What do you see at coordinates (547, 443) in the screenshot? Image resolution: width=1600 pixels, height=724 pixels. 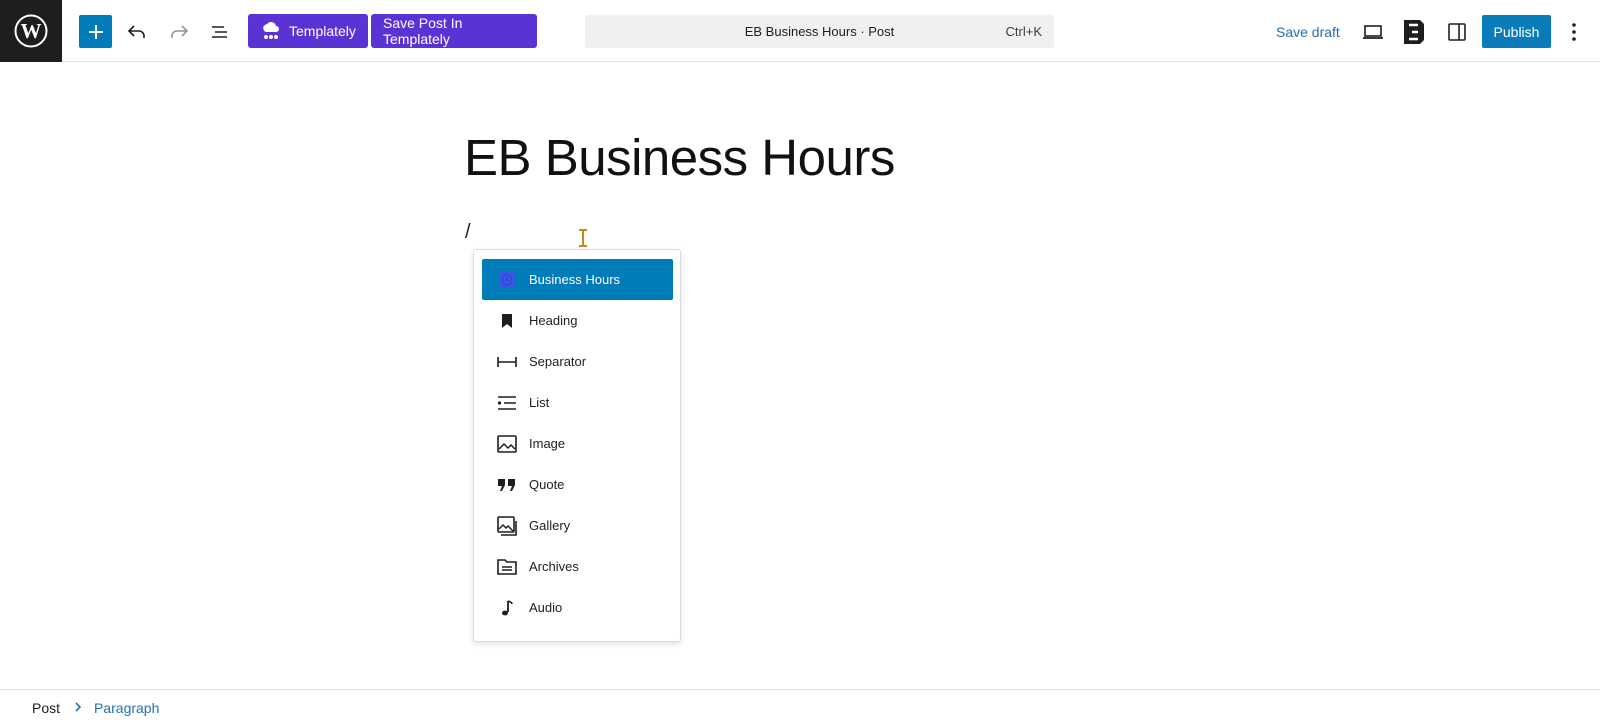 I see `inserter-item-label: Image` at bounding box center [547, 443].